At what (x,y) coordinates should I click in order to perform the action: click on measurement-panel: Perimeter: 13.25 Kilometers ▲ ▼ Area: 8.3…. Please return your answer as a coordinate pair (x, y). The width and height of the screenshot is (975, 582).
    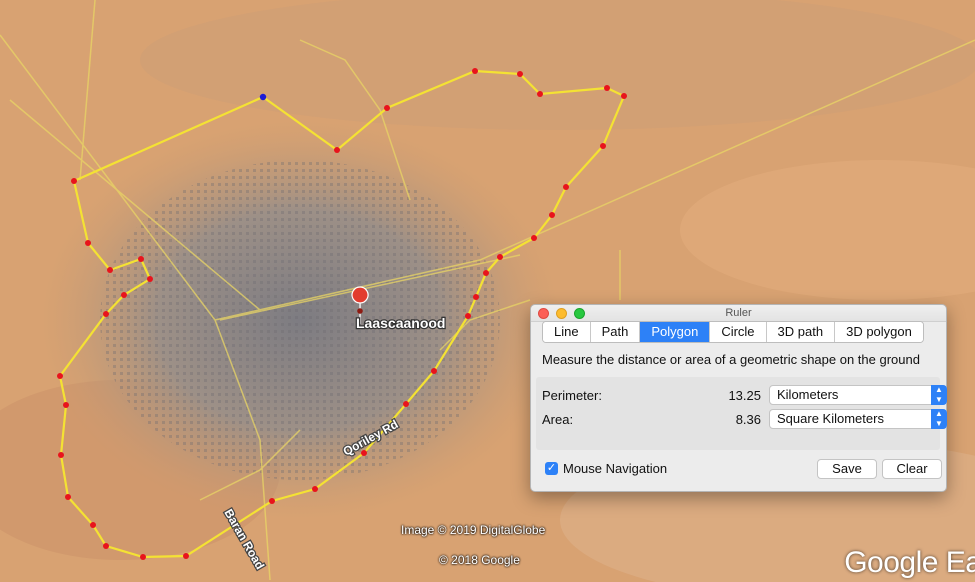
    Looking at the image, I should click on (741, 413).